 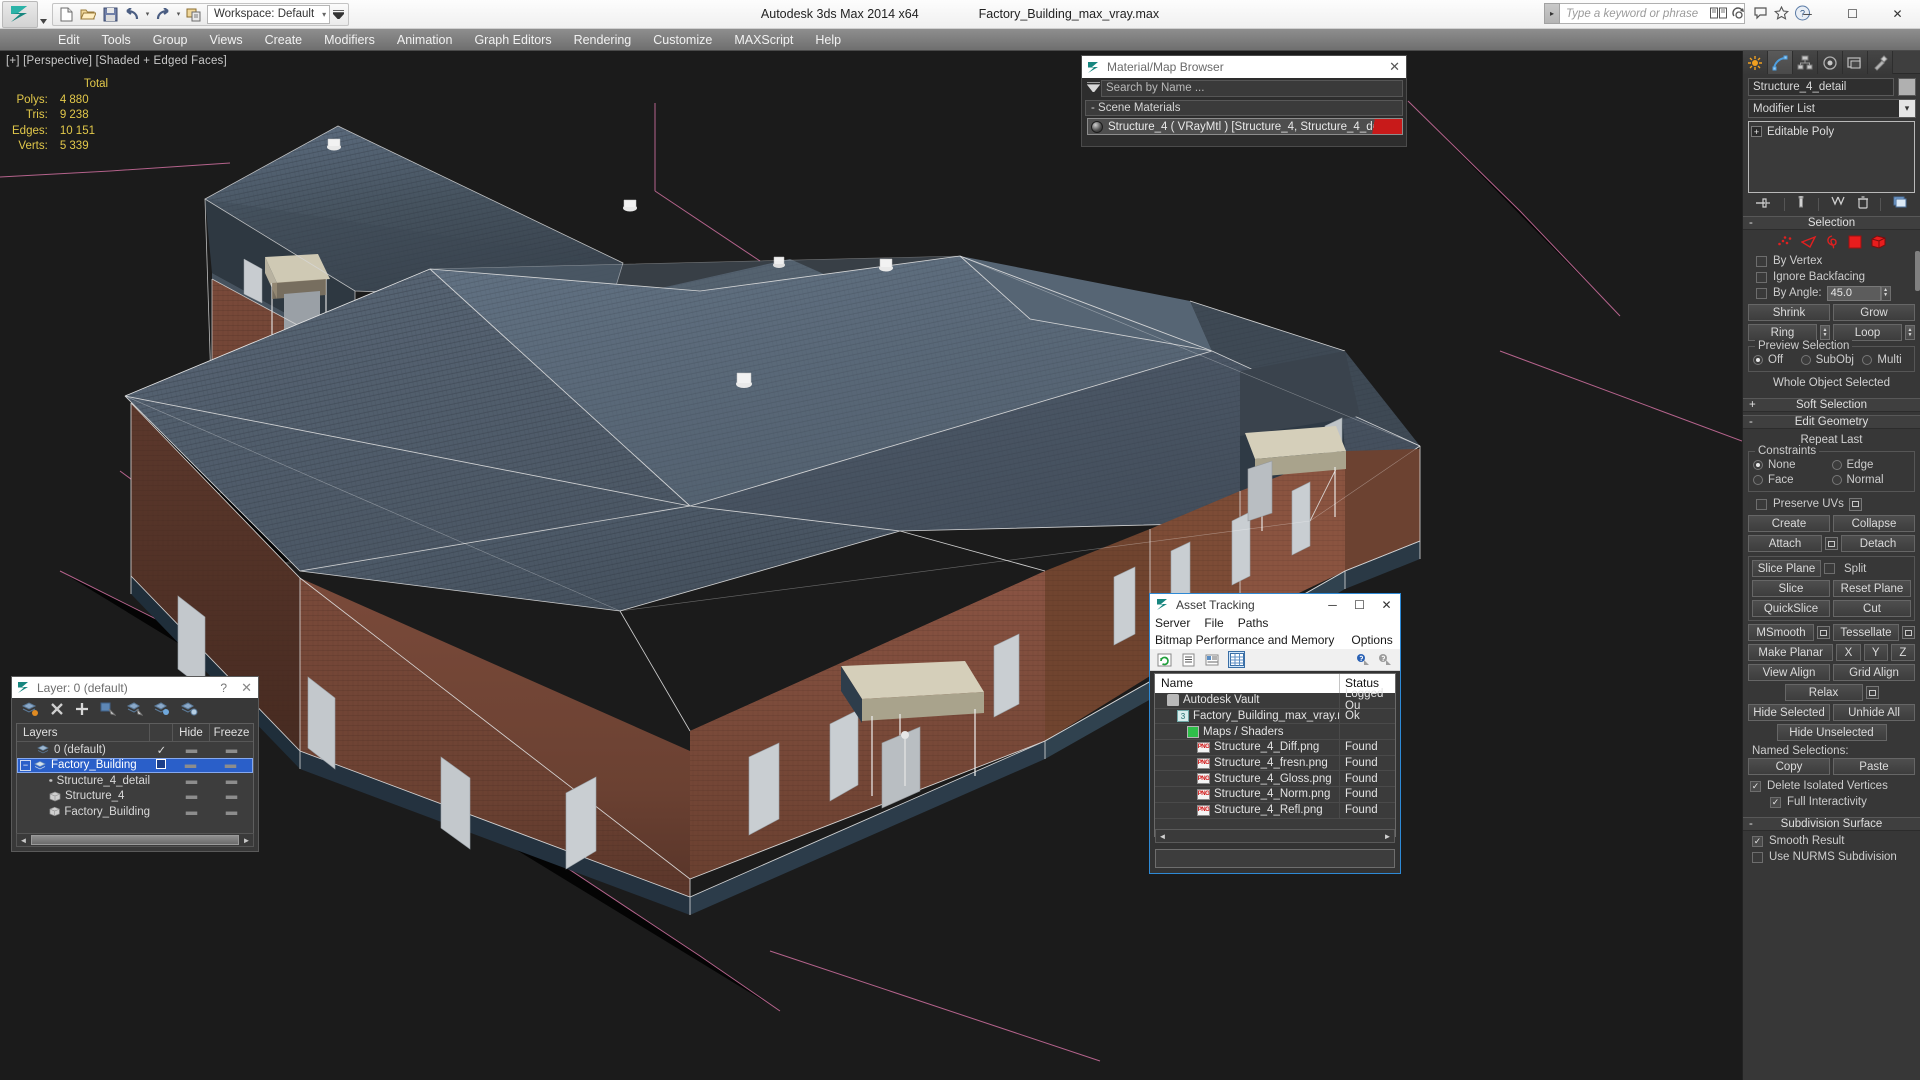 I want to click on preview-multi-radio, so click(x=1867, y=359).